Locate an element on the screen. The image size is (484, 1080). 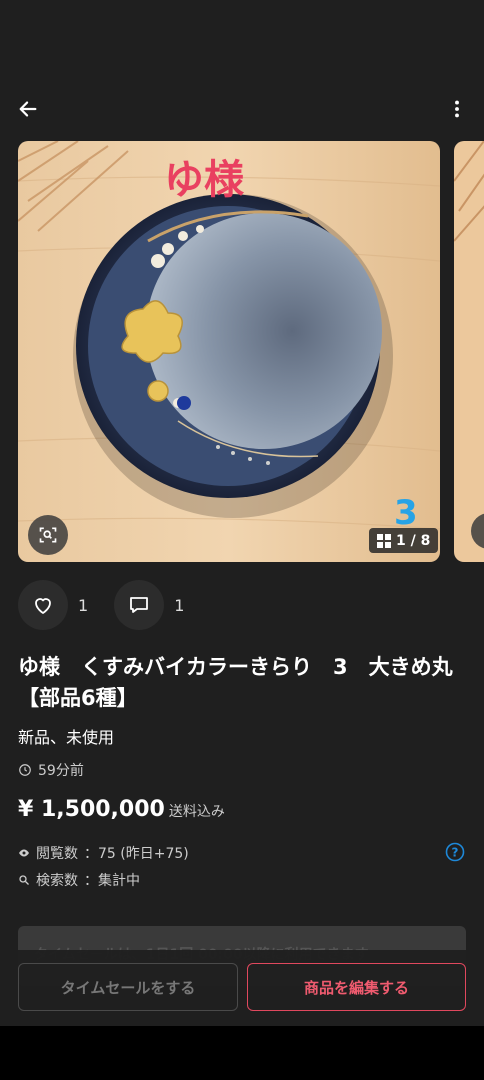
comment-count: 1 is located at coordinates (179, 605).